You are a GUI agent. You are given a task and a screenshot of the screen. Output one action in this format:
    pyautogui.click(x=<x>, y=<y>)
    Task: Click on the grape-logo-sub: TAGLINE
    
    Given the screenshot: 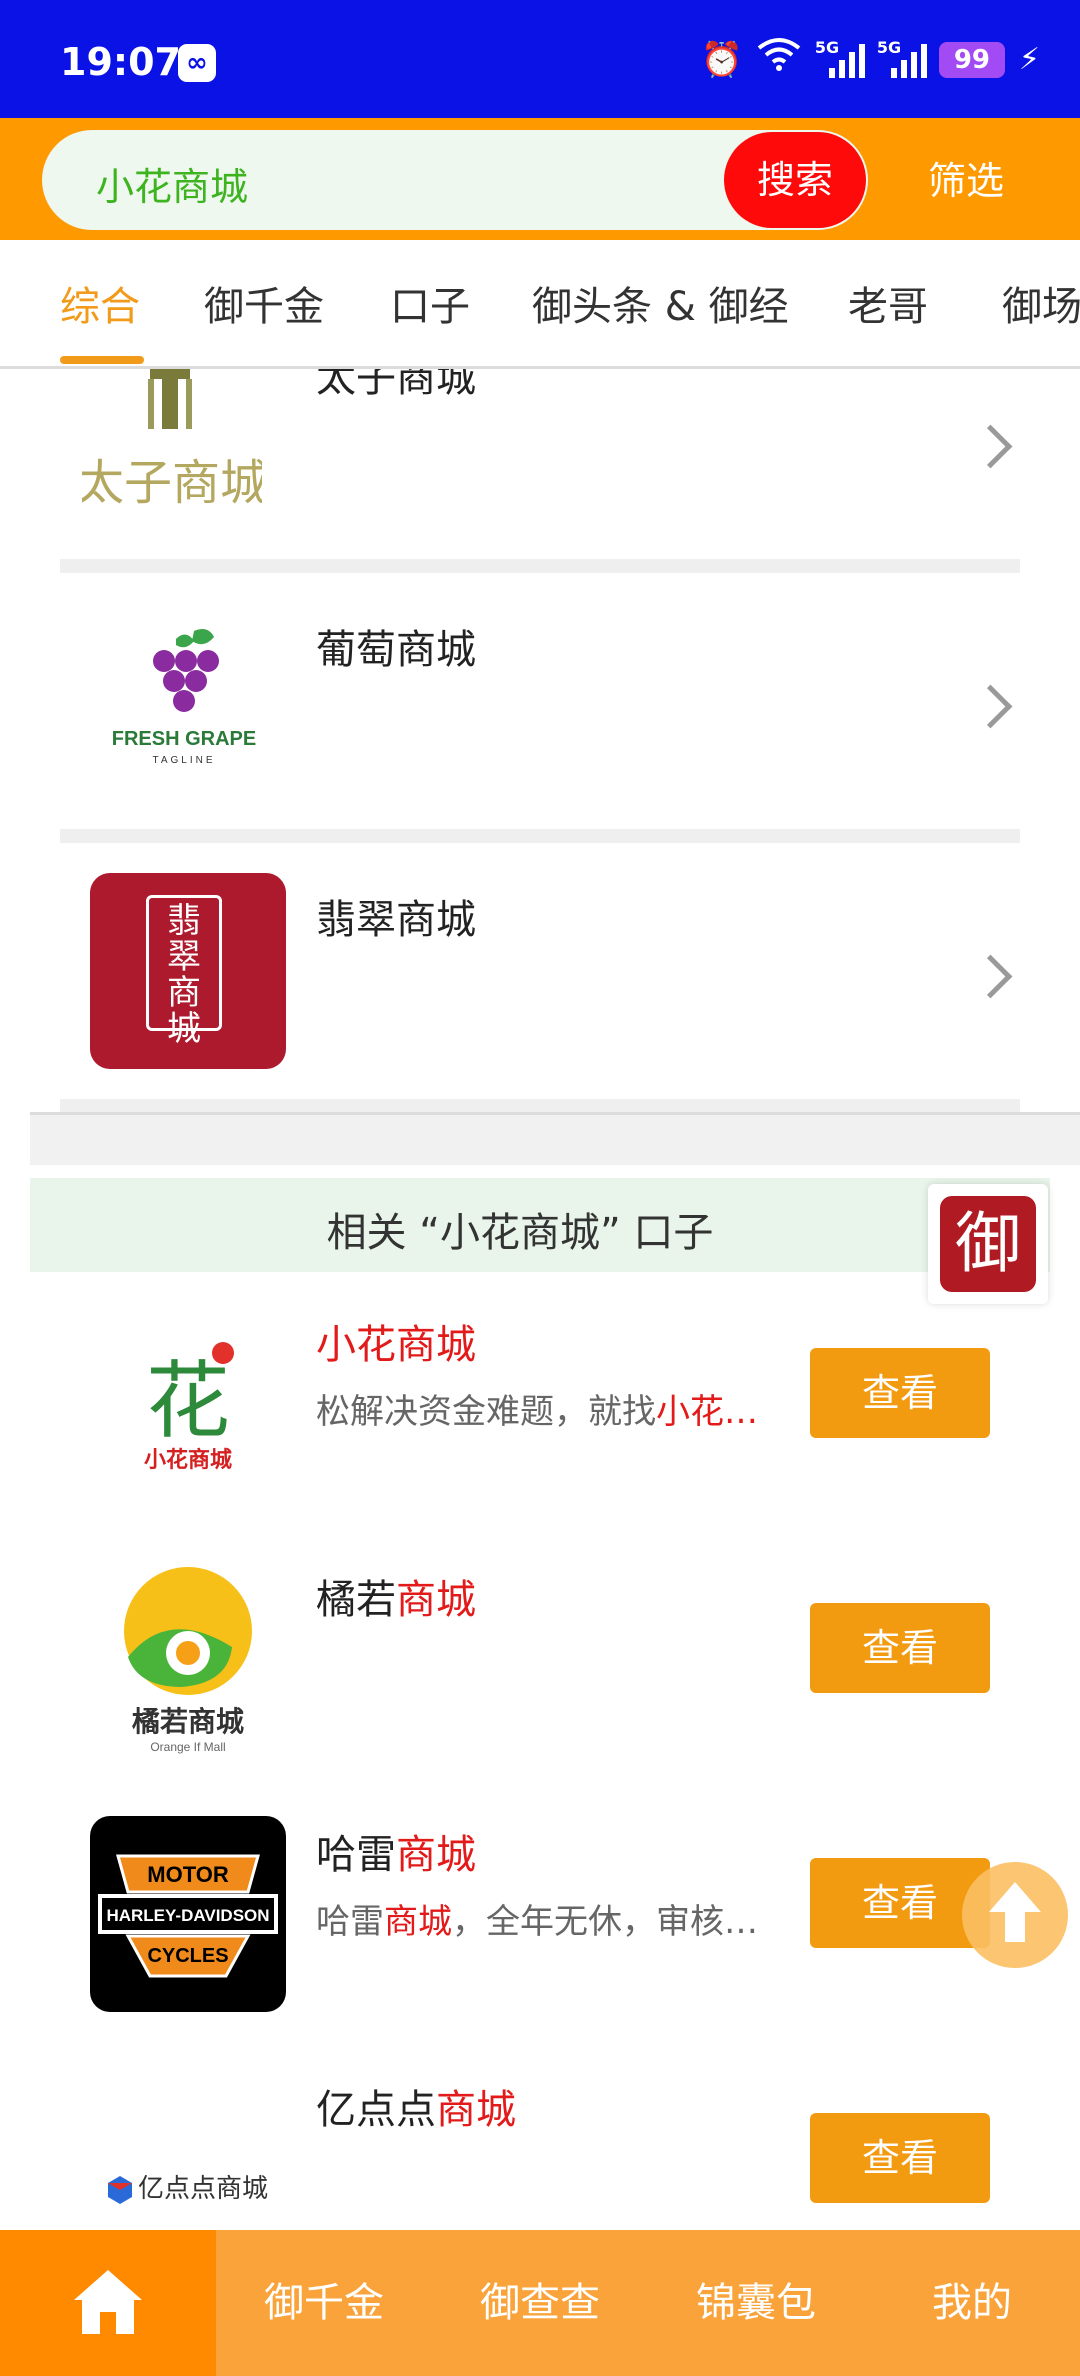 What is the action you would take?
    pyautogui.click(x=183, y=760)
    